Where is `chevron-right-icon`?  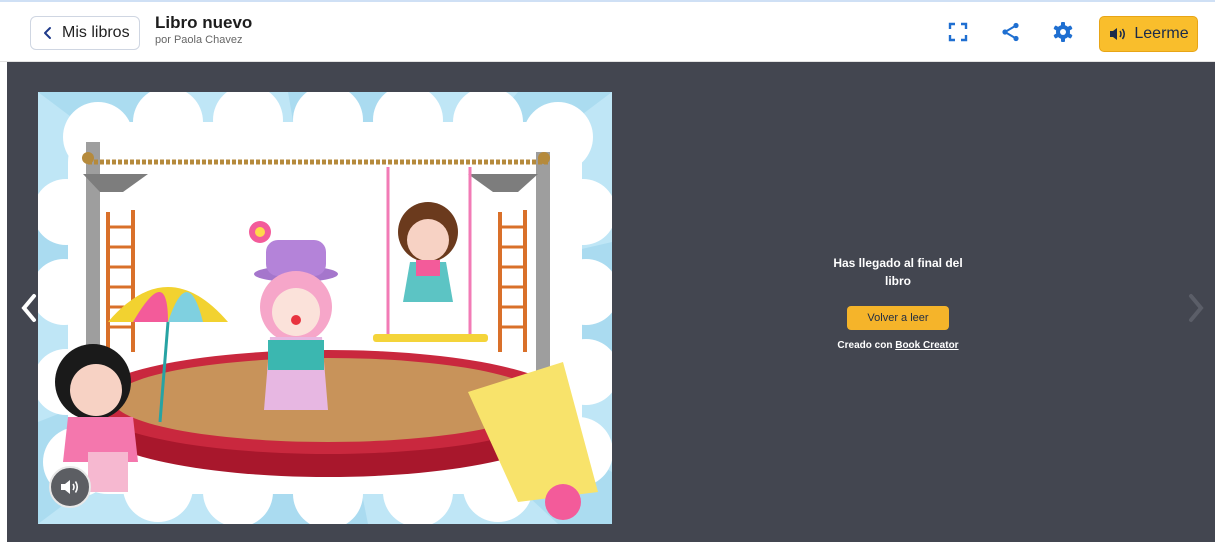
chevron-right-icon is located at coordinates (1196, 308).